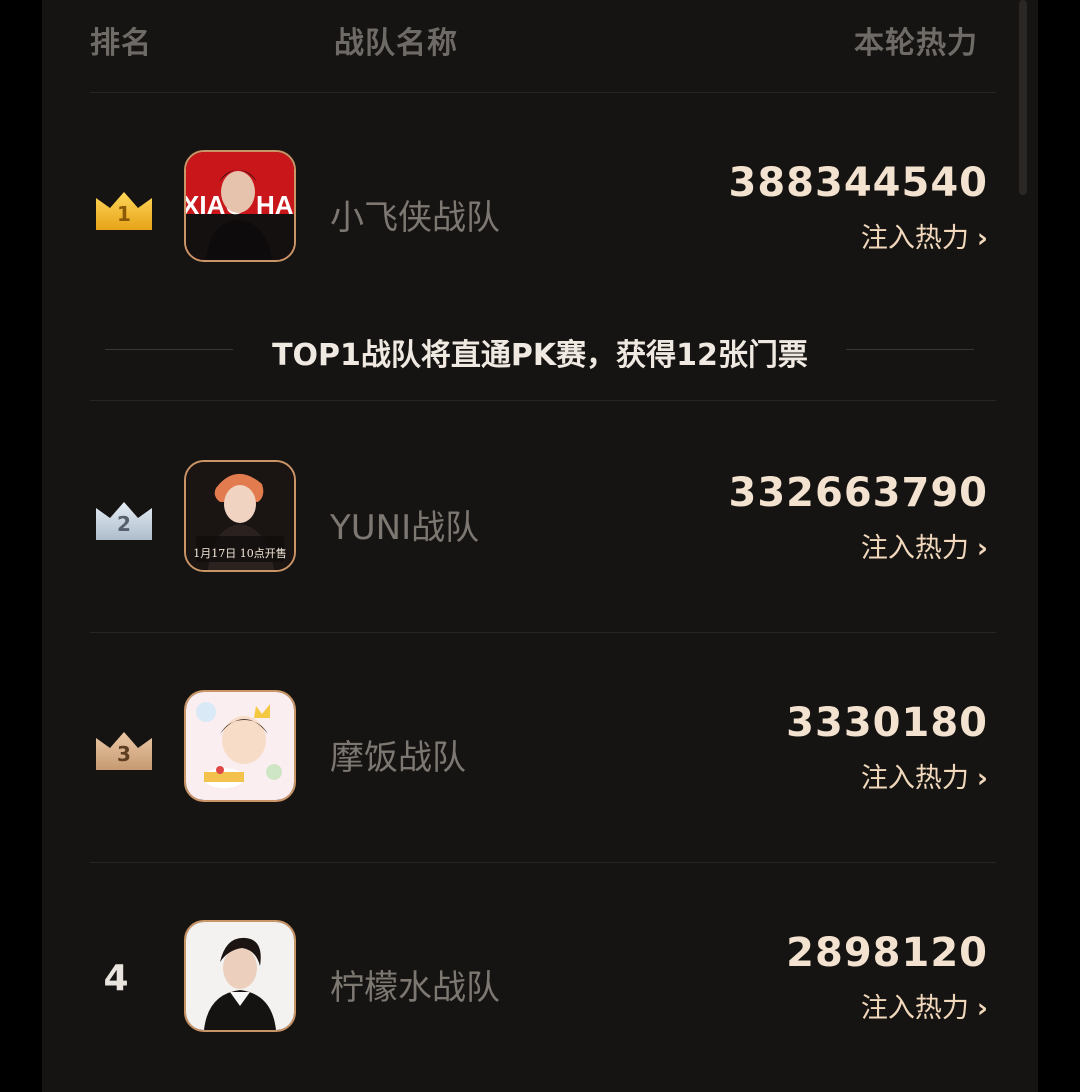  What do you see at coordinates (124, 524) in the screenshot?
I see `rank-number: 2` at bounding box center [124, 524].